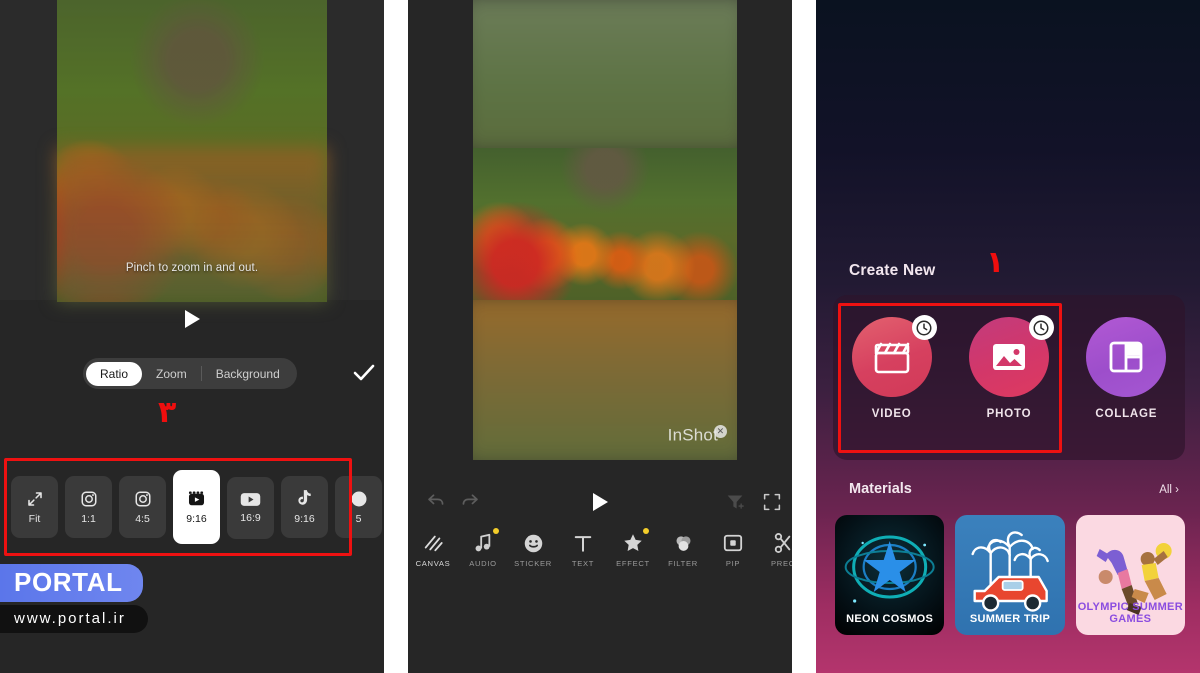  I want to click on material-card-neon-cosmos: NEON COSMOS, so click(890, 575).